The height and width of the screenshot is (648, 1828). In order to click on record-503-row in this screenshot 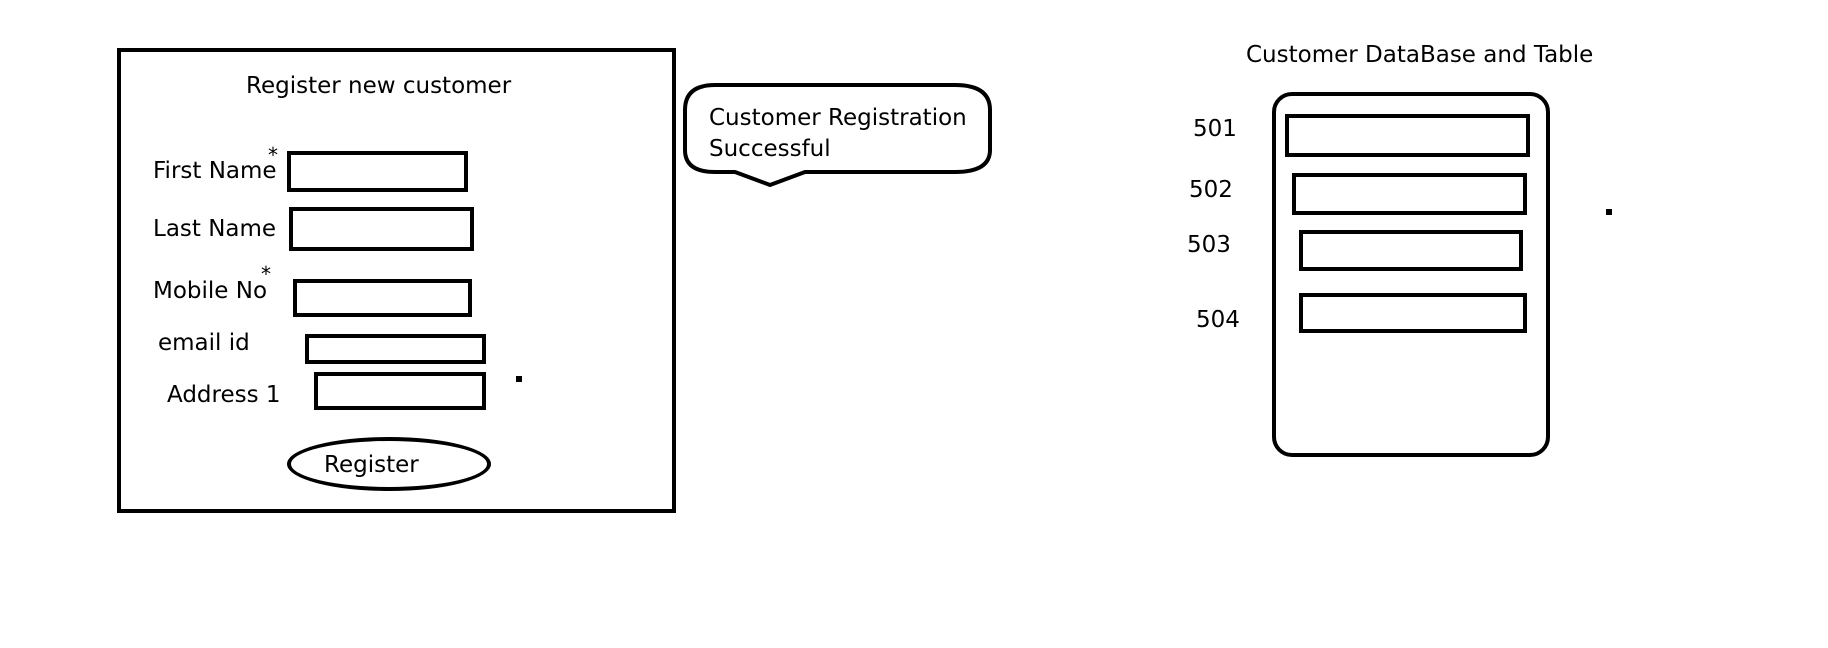, I will do `click(1411, 250)`.